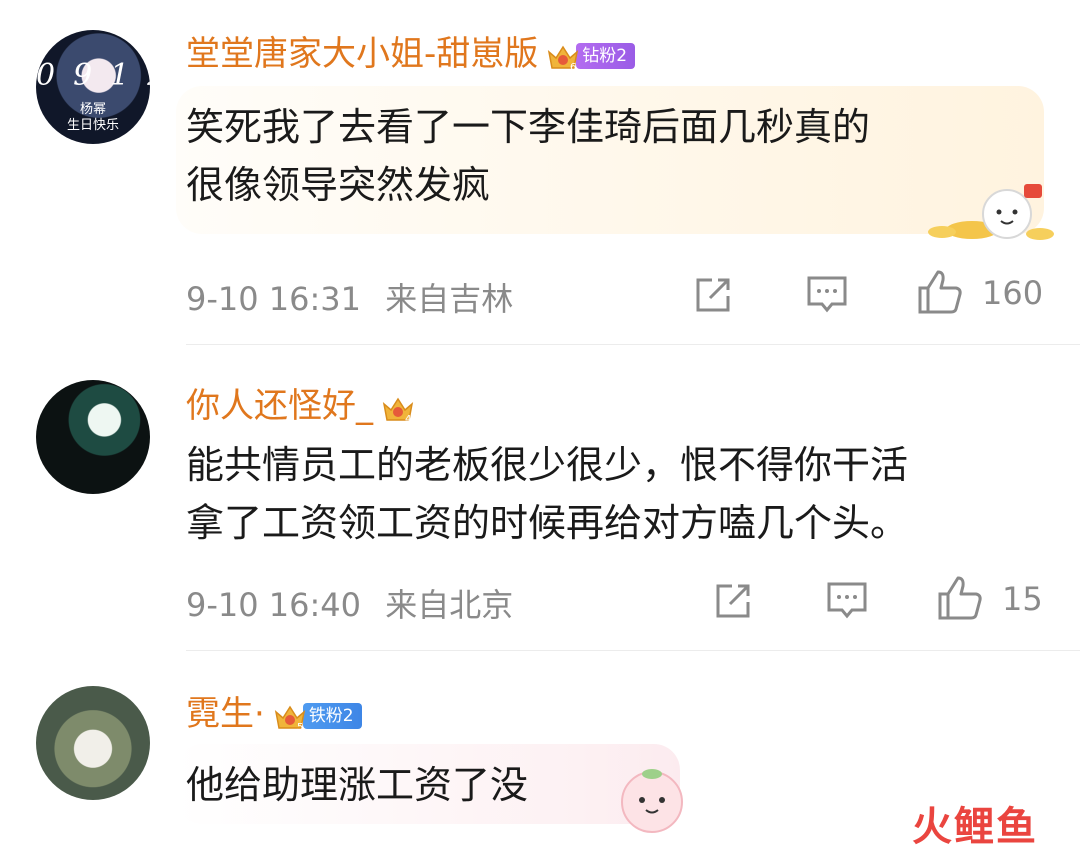  Describe the element at coordinates (338, 185) in the screenshot. I see `comment-text-line: 很像领导突然发疯` at that location.